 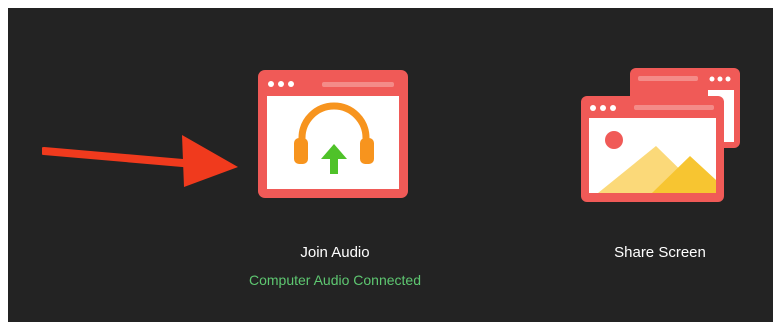 I want to click on share-screen-button, so click(x=660, y=140).